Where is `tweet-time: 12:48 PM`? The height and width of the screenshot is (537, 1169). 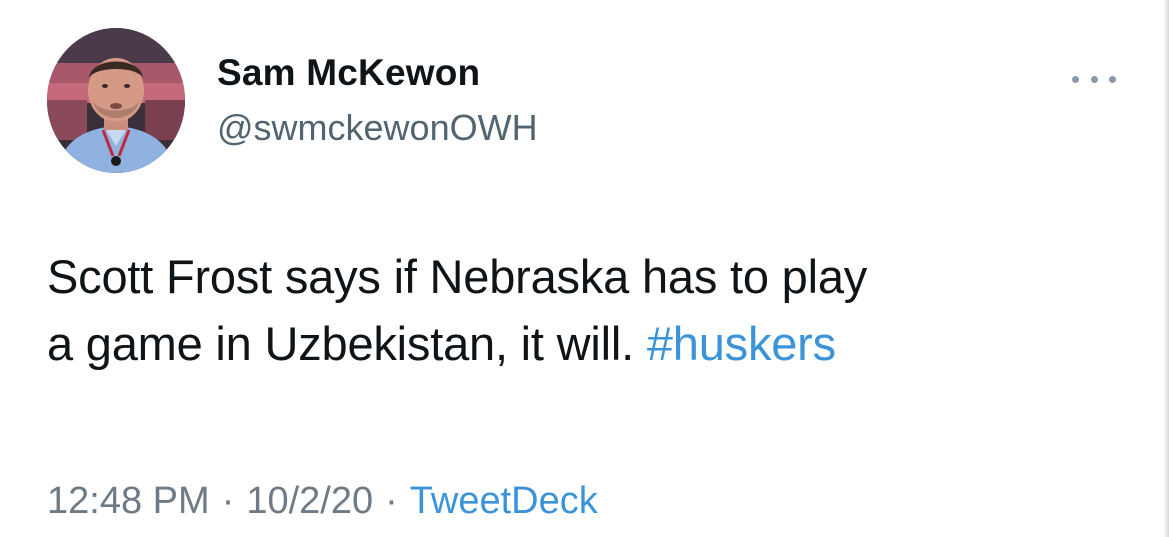
tweet-time: 12:48 PM is located at coordinates (128, 501).